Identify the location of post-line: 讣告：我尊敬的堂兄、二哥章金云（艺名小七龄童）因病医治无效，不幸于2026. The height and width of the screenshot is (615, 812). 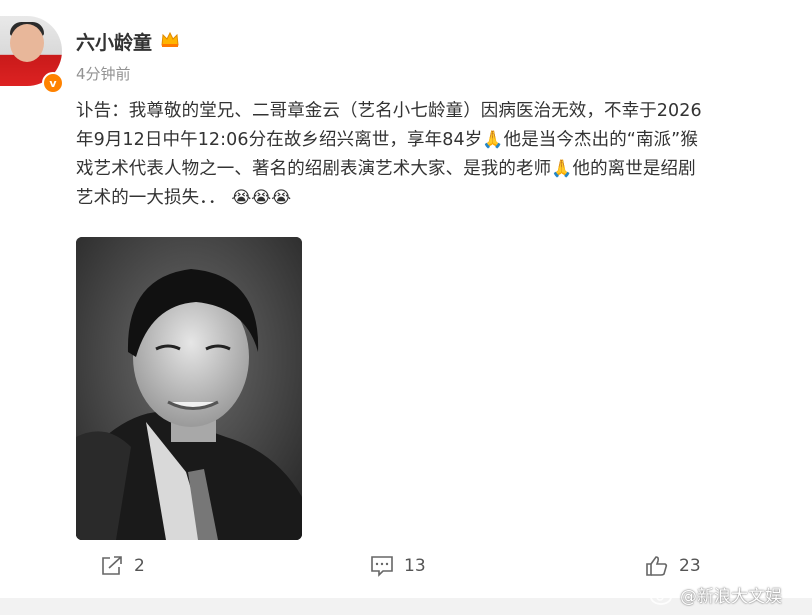
(389, 111).